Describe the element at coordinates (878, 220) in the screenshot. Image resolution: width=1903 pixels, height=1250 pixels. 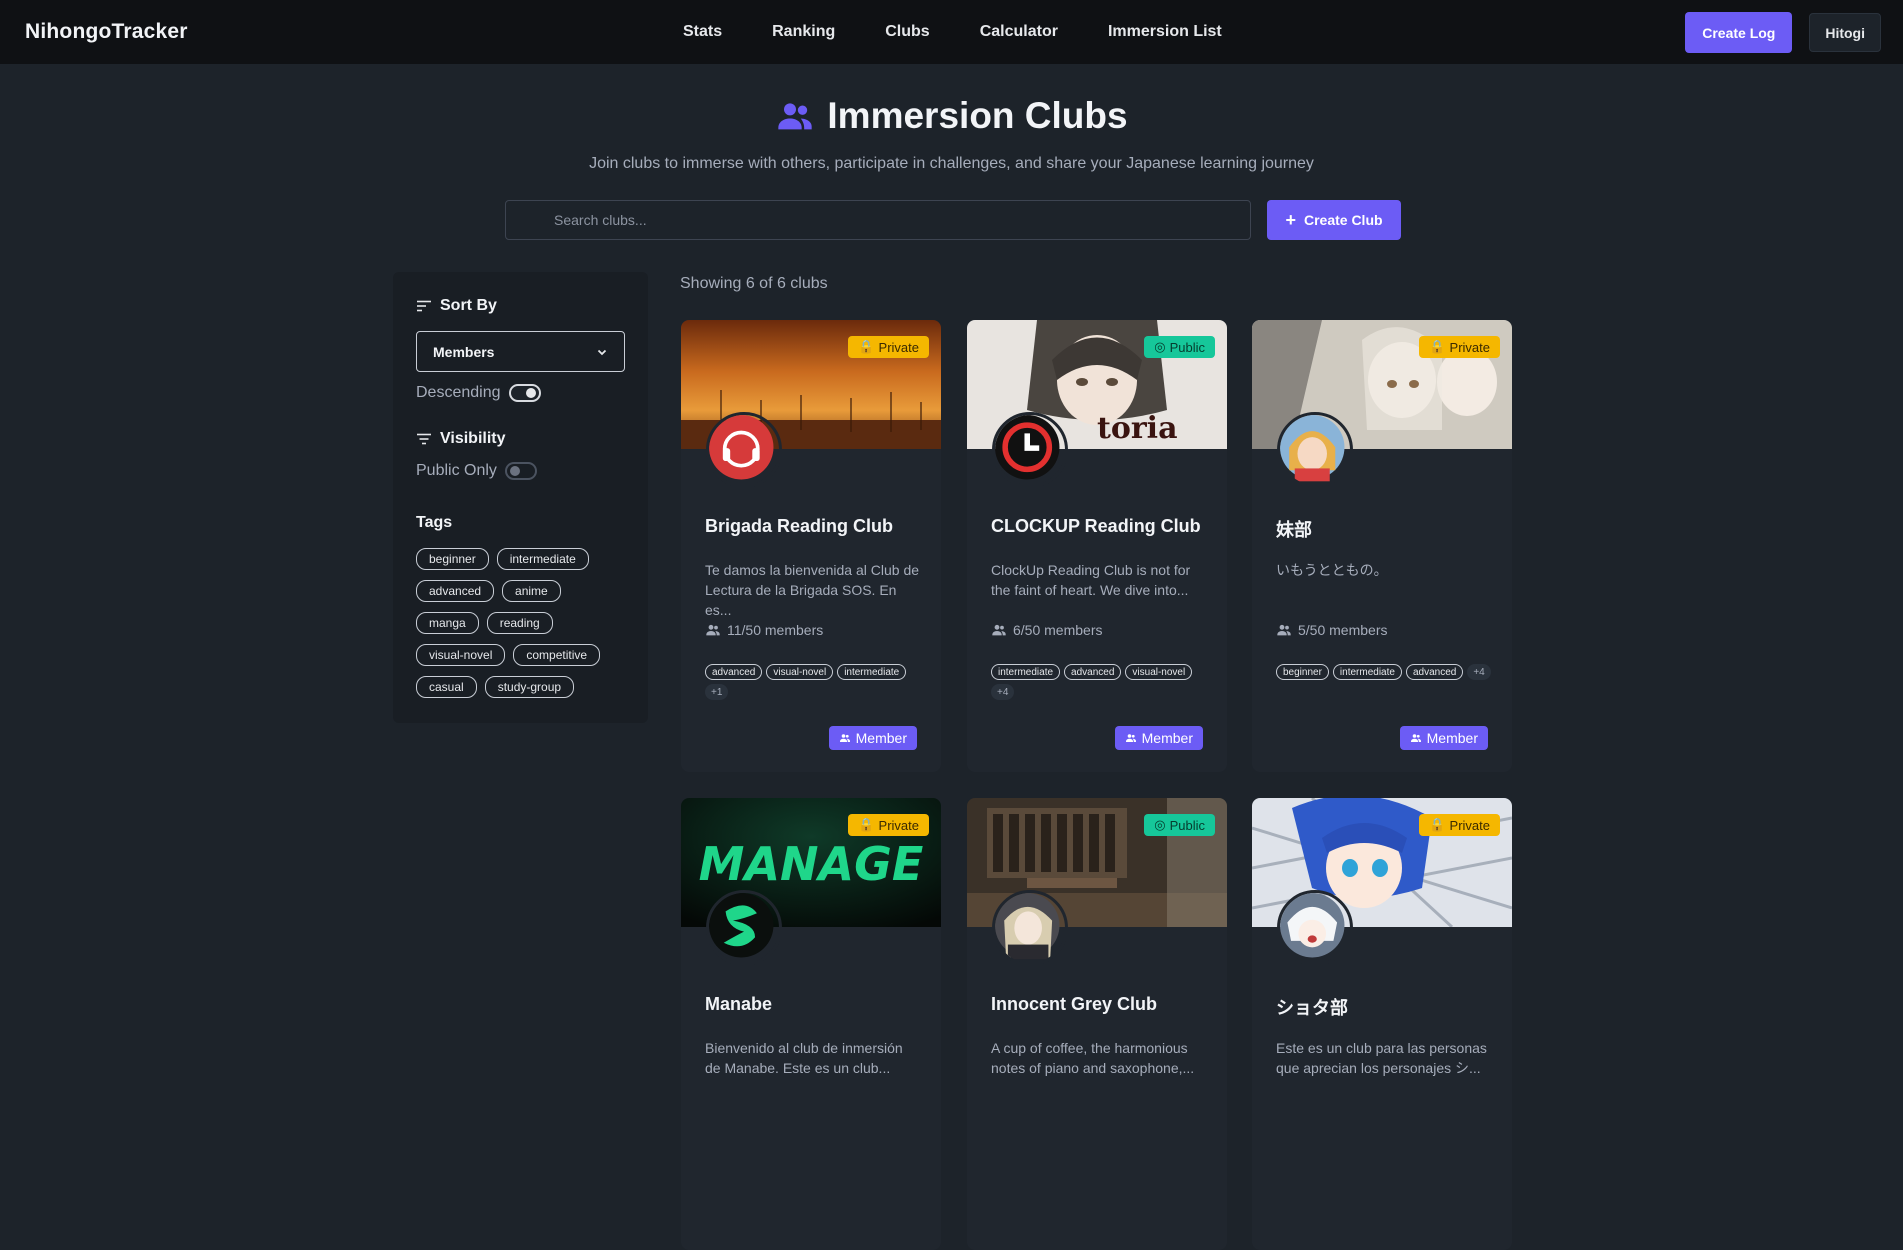
I see `search-input` at that location.